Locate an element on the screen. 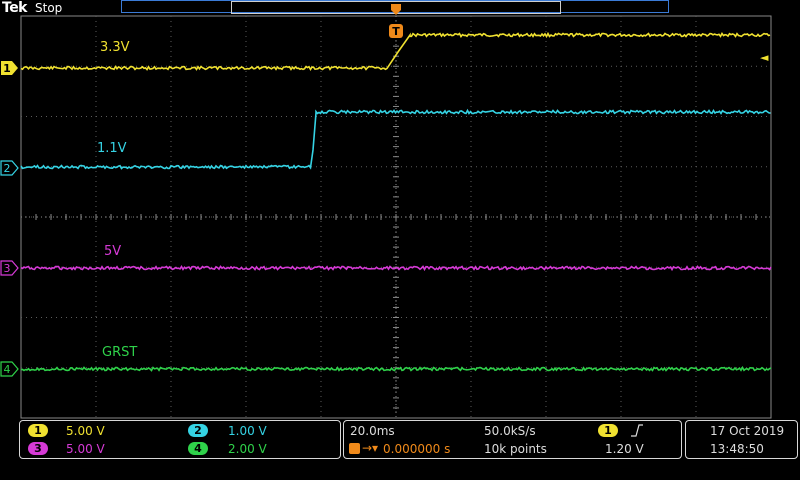  ch4-trace-label: GRST is located at coordinates (120, 352).